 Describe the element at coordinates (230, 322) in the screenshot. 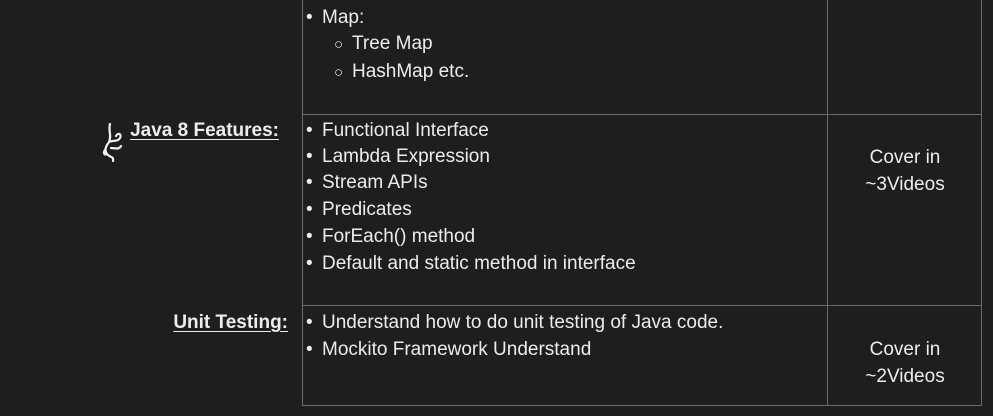

I see `section-title-unit-testing: Unit Testing:` at that location.